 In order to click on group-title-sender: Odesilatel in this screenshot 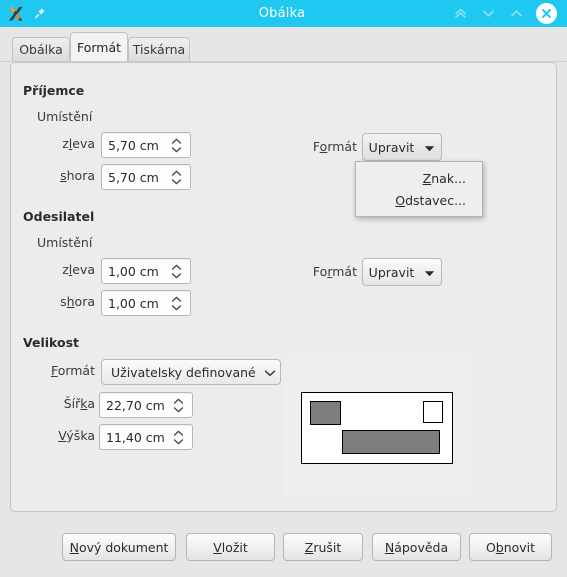, I will do `click(59, 216)`.